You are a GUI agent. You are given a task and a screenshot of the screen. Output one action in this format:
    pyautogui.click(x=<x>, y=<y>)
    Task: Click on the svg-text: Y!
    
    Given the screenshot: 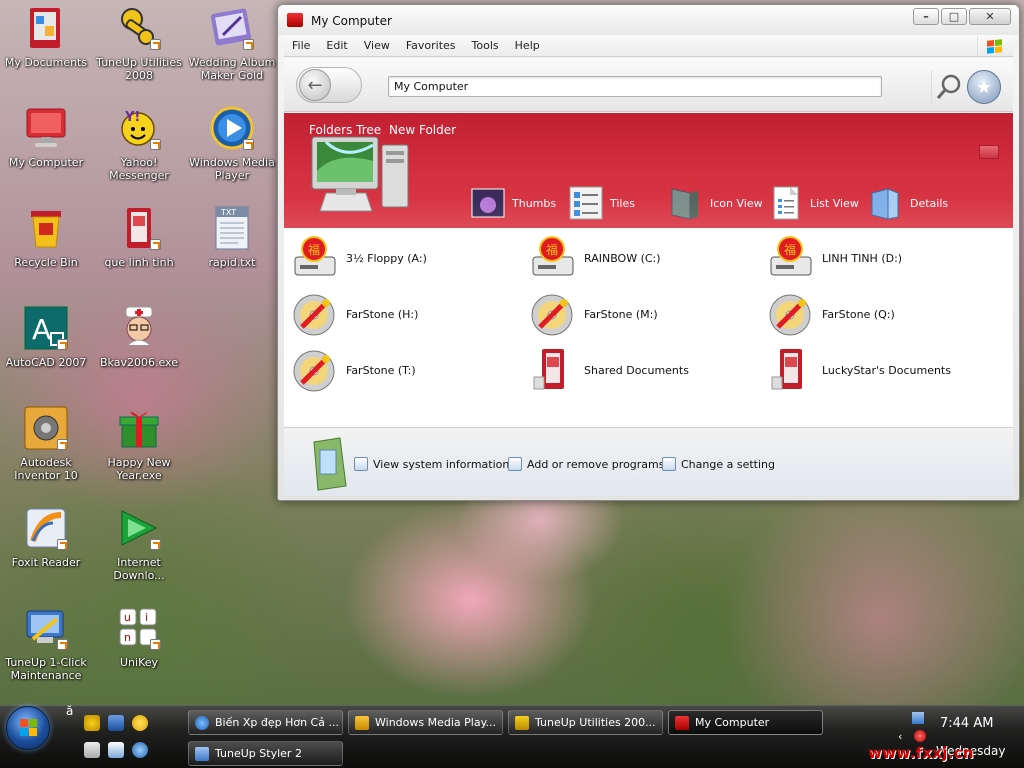 What is the action you would take?
    pyautogui.click(x=132, y=117)
    